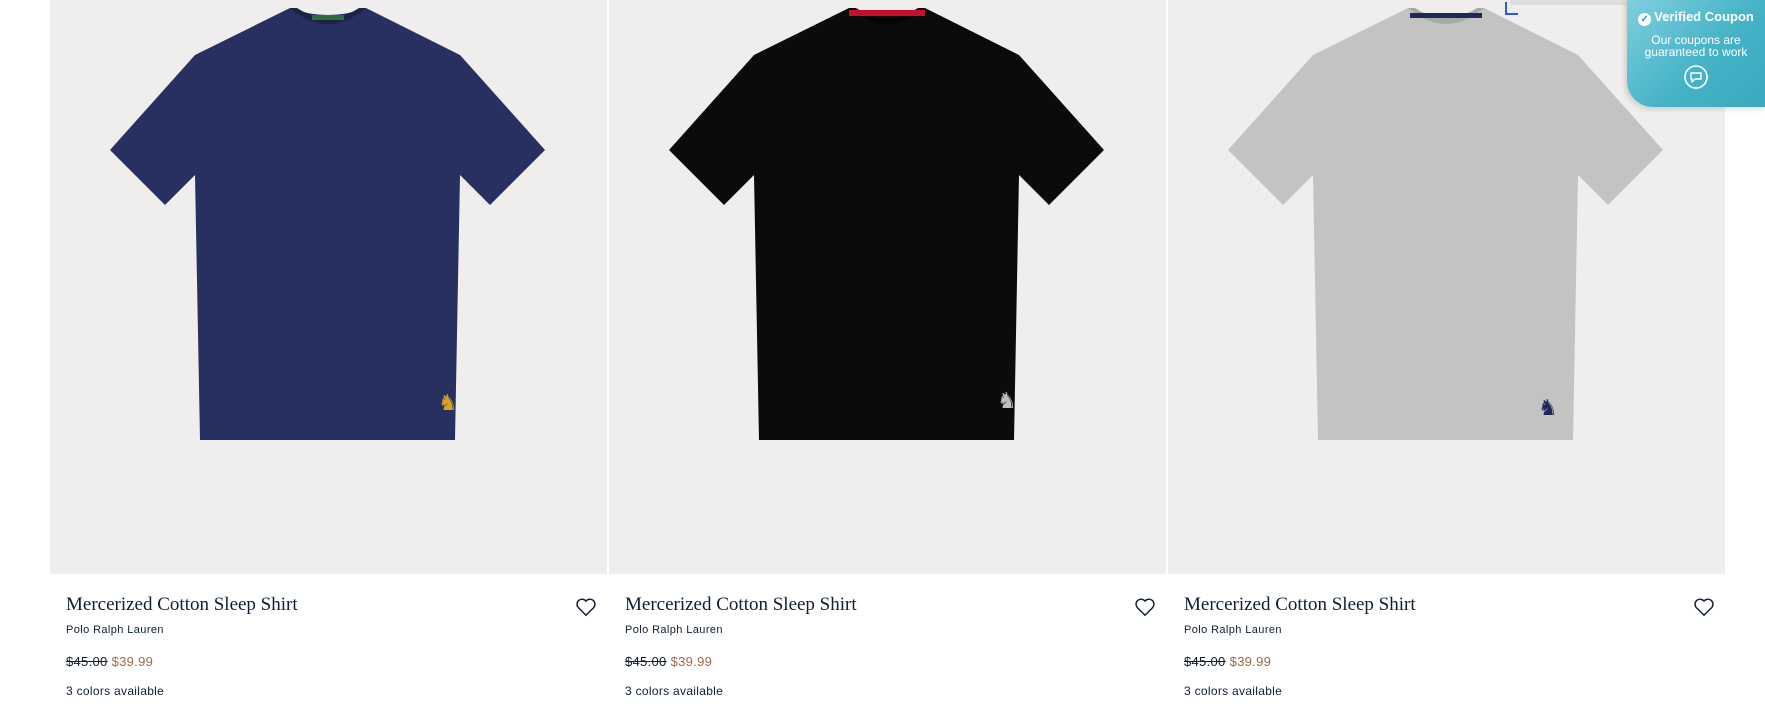 The height and width of the screenshot is (713, 1765). I want to click on coupon-title-row: ✓ Verified Coupon, so click(1696, 17).